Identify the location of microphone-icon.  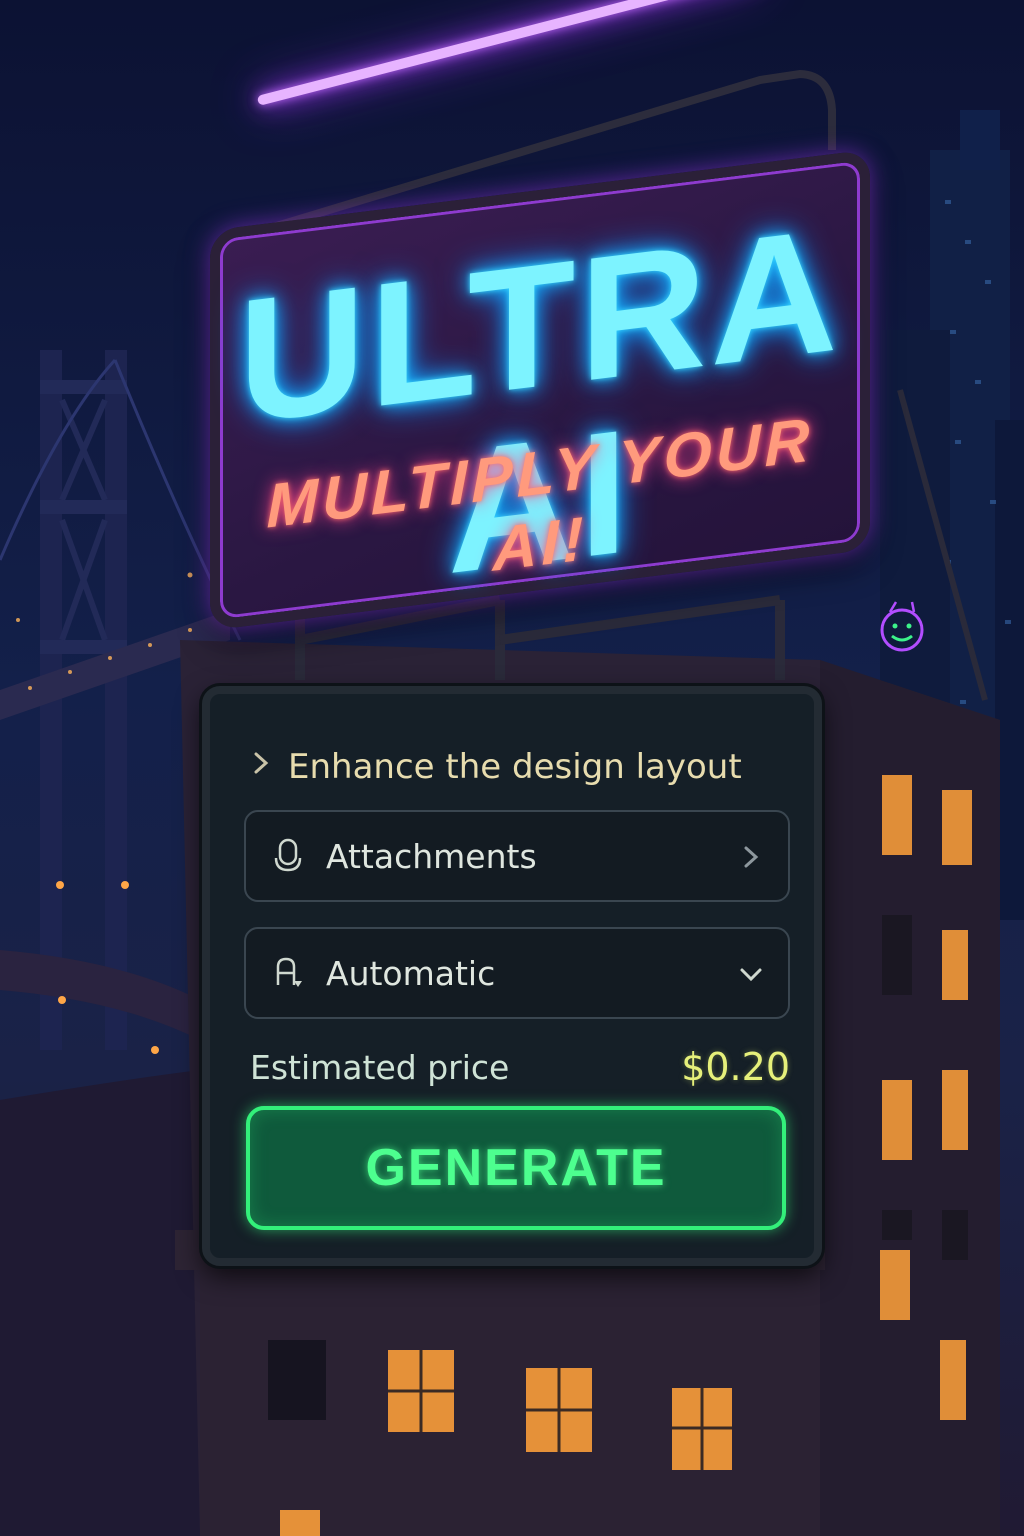
(288, 856).